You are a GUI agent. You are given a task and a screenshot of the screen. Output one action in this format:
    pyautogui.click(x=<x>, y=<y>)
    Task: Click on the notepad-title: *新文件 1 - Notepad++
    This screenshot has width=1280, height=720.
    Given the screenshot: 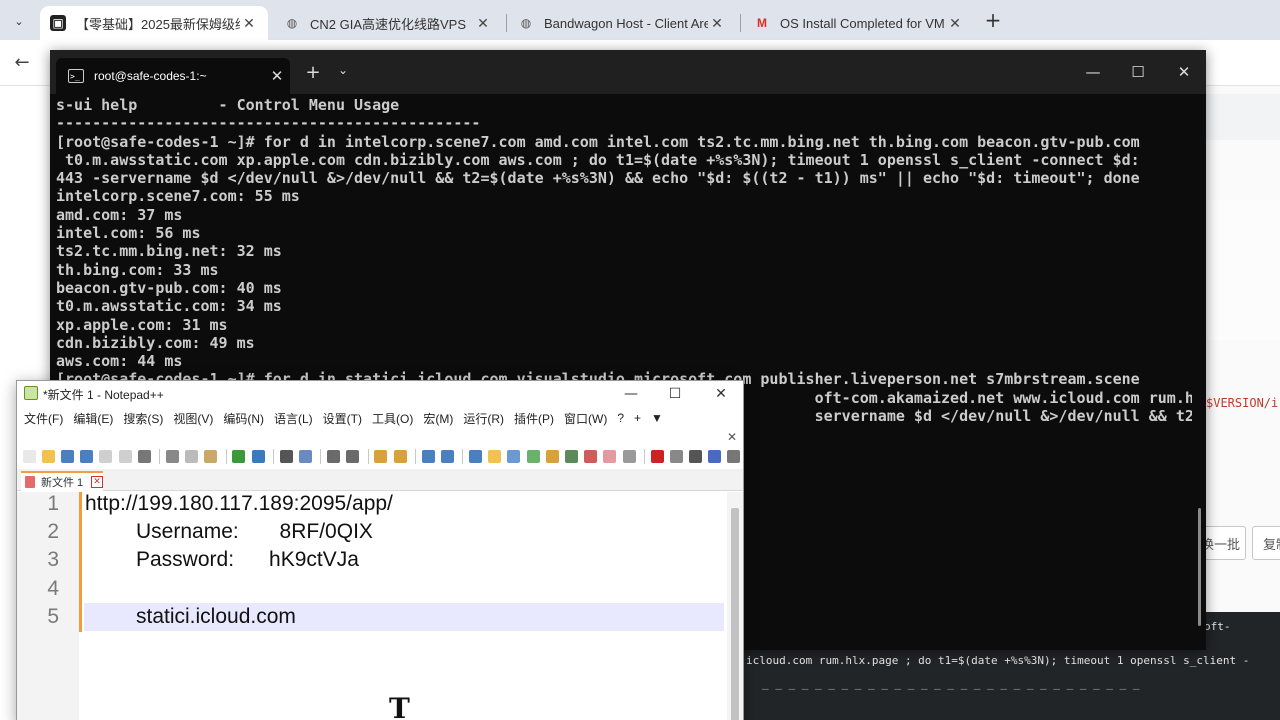 What is the action you would take?
    pyautogui.click(x=103, y=395)
    